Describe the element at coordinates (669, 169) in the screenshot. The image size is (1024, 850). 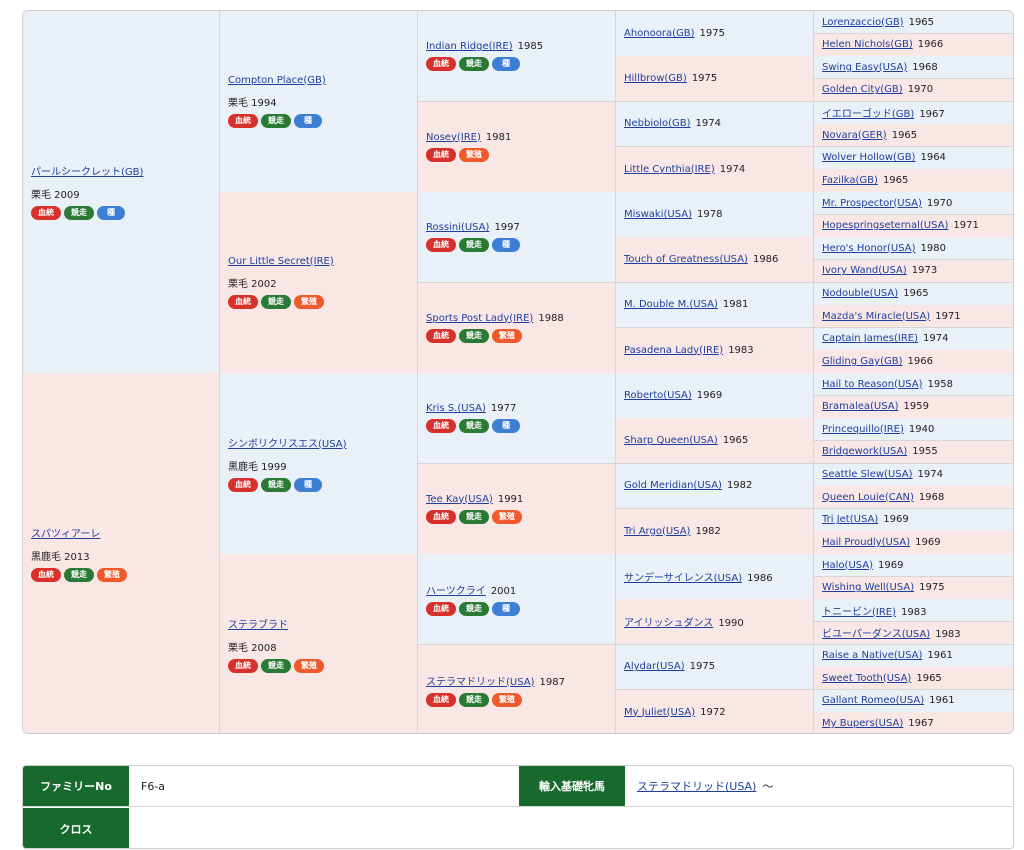
I see `horse-name-link: Little Cynthia(IRE)` at that location.